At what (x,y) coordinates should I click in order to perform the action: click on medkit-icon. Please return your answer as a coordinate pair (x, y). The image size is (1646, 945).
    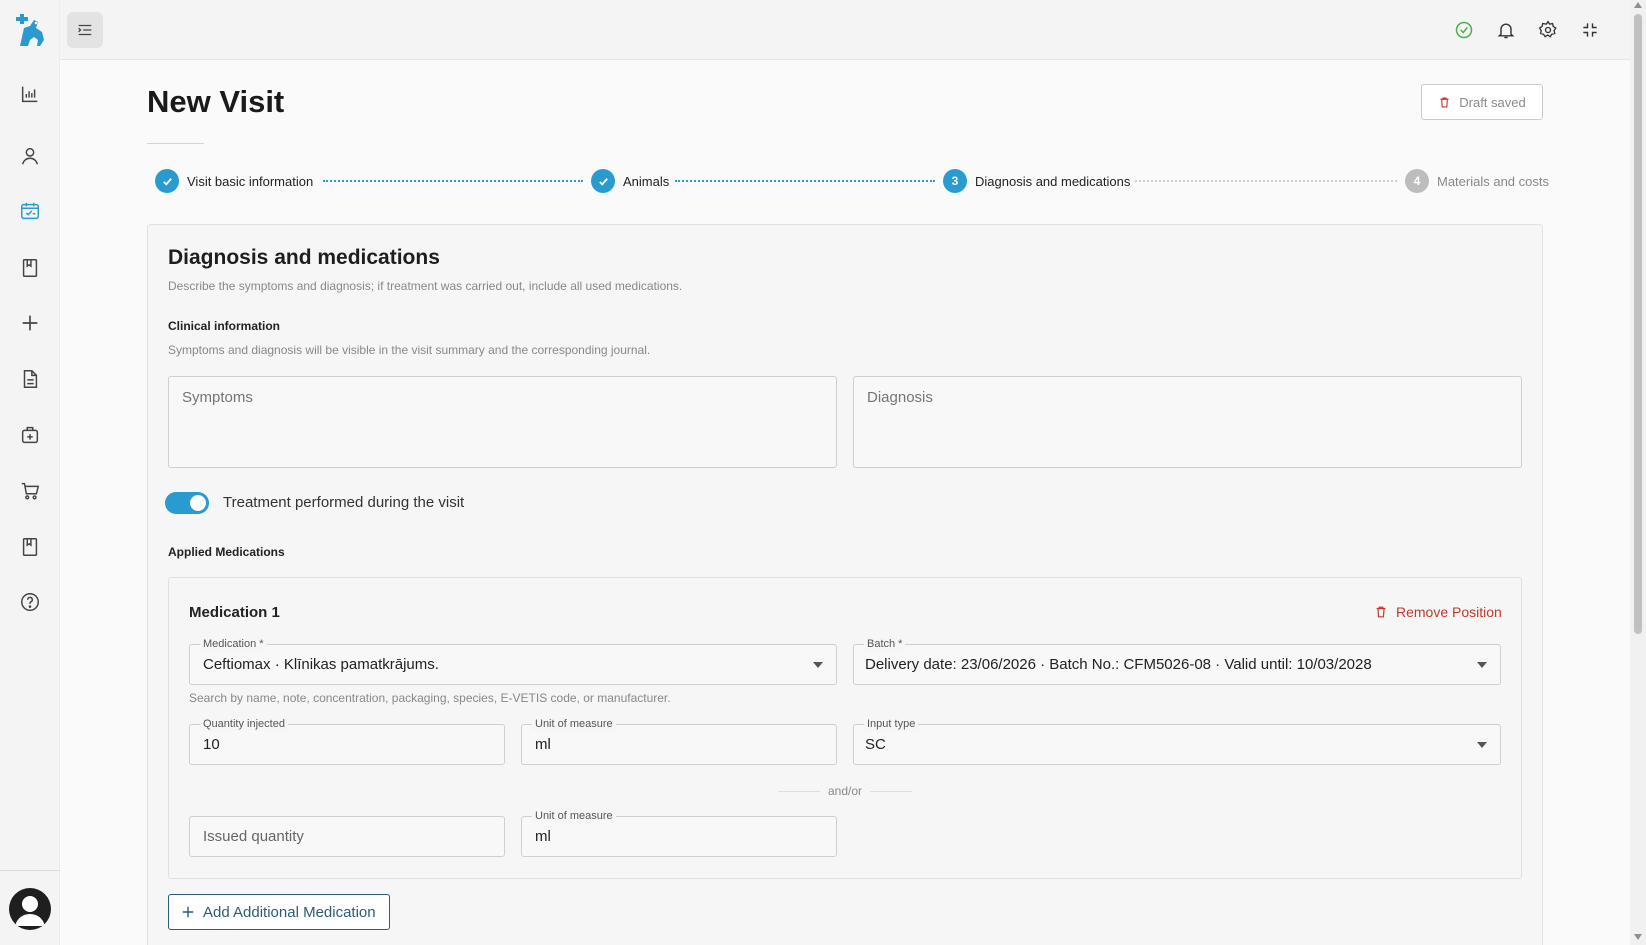
    Looking at the image, I should click on (30, 435).